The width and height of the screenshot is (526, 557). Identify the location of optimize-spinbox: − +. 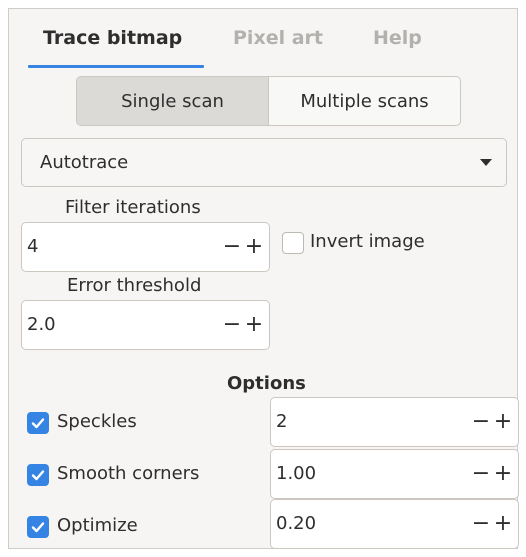
(394, 524).